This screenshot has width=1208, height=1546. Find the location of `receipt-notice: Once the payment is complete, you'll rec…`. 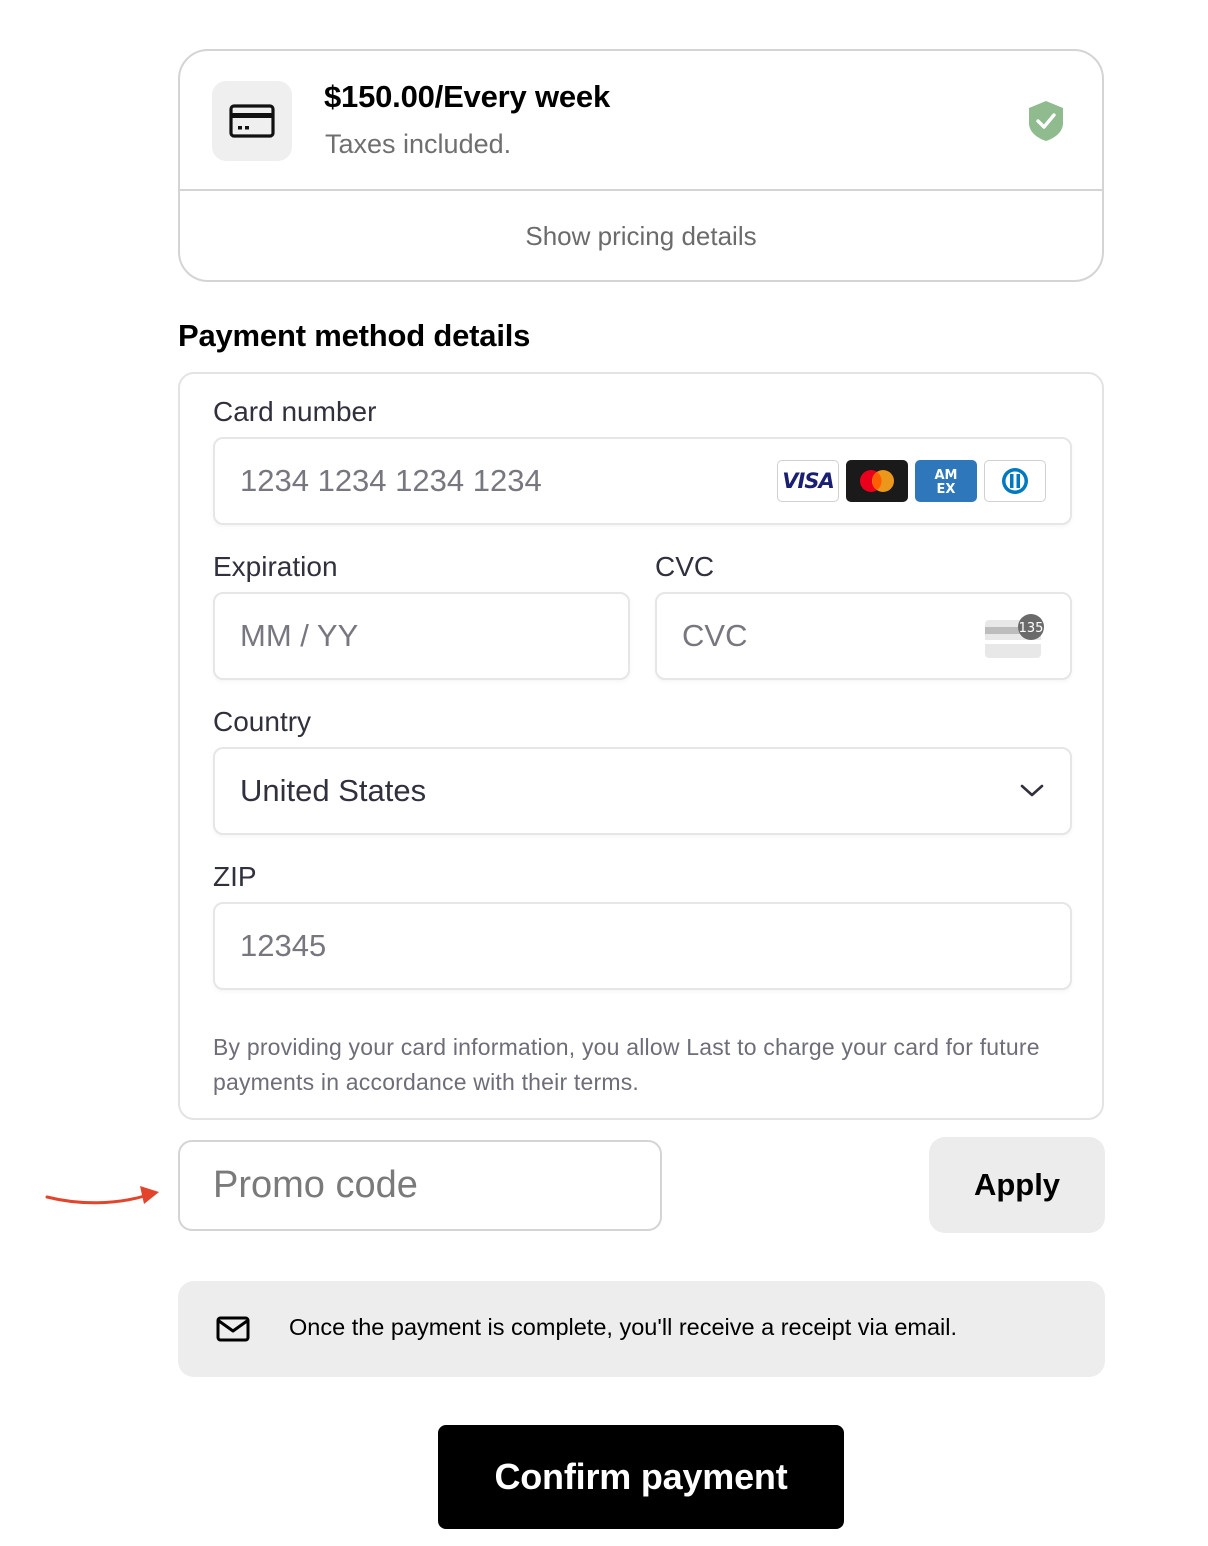

receipt-notice: Once the payment is complete, you'll rec… is located at coordinates (641, 1329).